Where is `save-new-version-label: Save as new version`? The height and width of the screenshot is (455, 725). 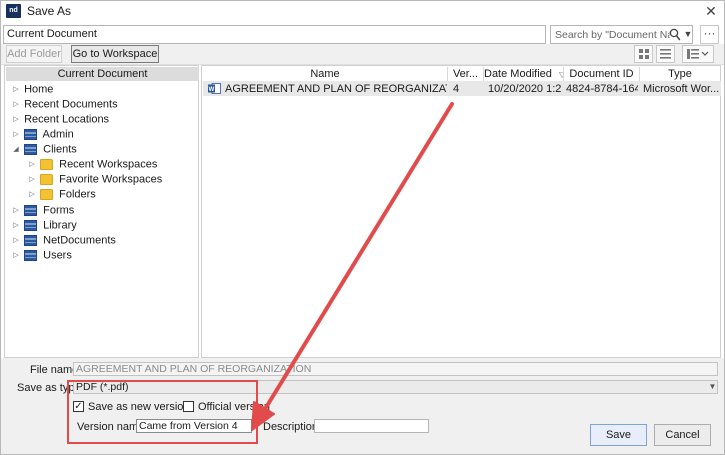
save-new-version-label: Save as new version is located at coordinates (139, 407).